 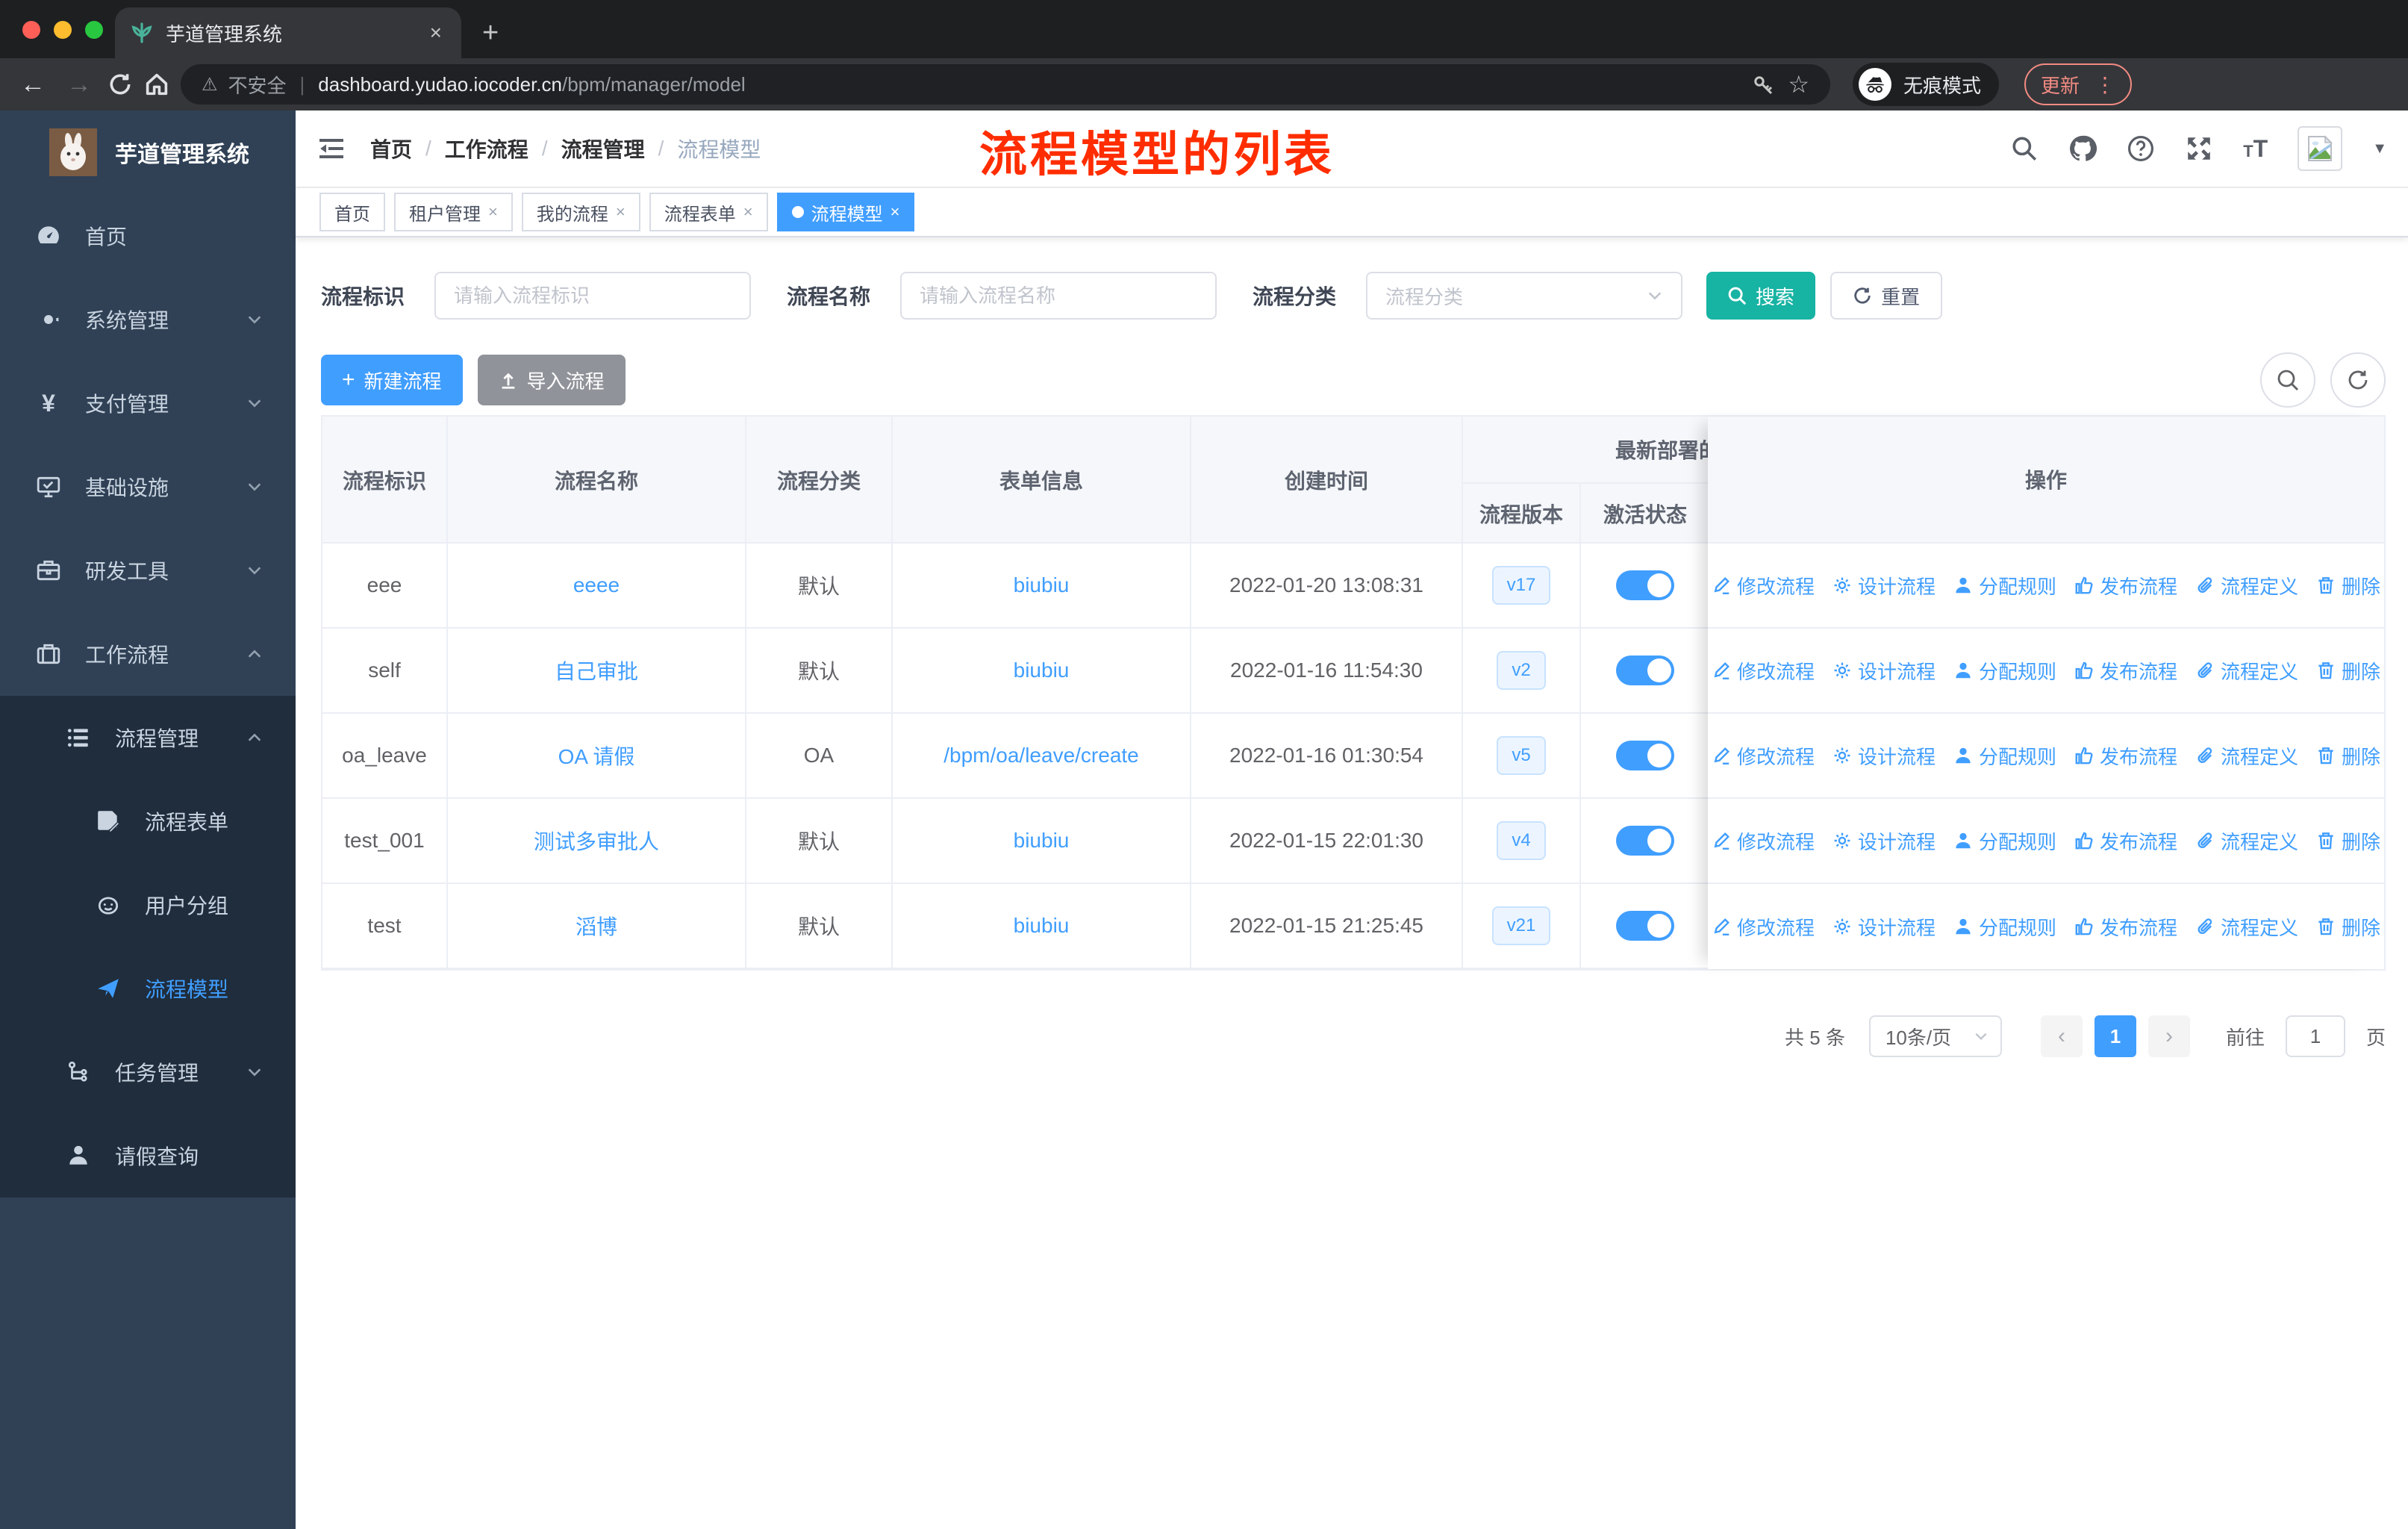 What do you see at coordinates (486, 149) in the screenshot?
I see `breadcrumb-workflow: 工作流程` at bounding box center [486, 149].